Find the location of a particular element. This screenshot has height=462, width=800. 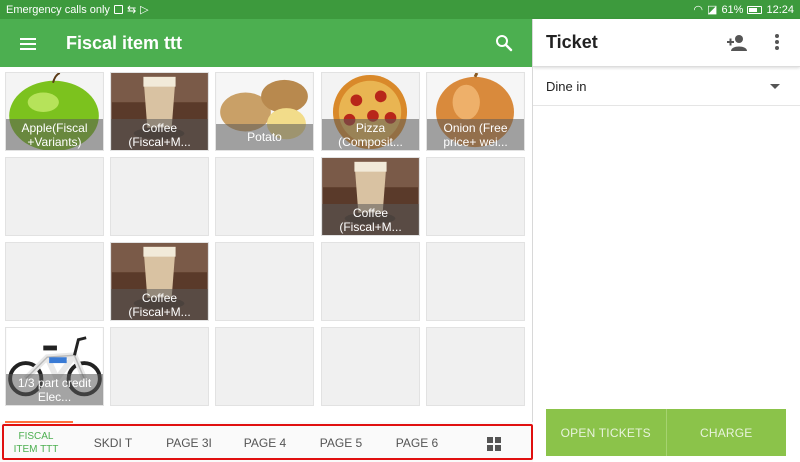

clock: 12:24 is located at coordinates (780, 9).